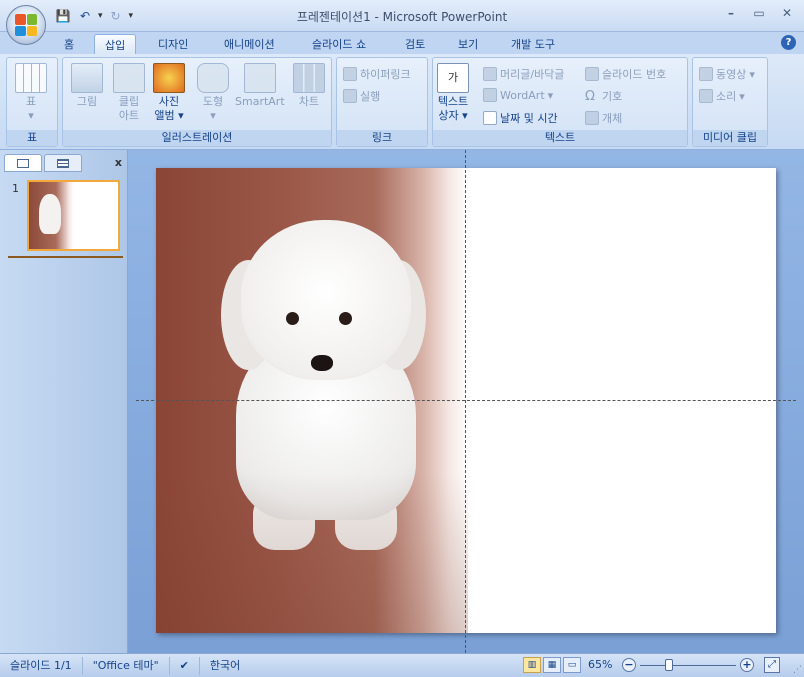 This screenshot has height=677, width=804. I want to click on clipart-label-2: 아트, so click(129, 115).